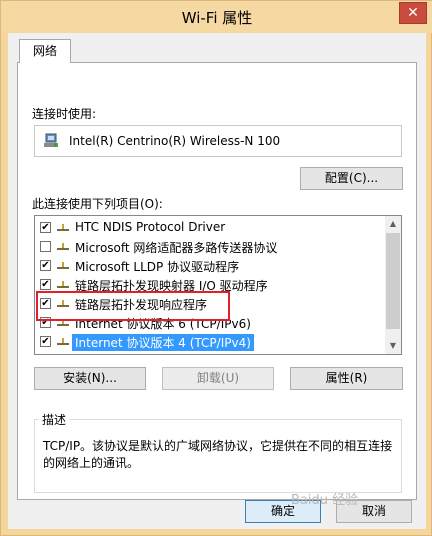 This screenshot has width=432, height=536. I want to click on connect-using-label: 连接时使用:, so click(64, 114).